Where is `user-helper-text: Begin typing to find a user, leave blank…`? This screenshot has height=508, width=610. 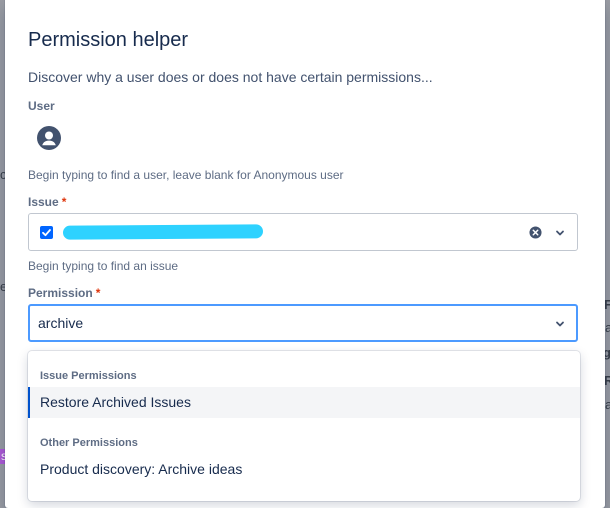
user-helper-text: Begin typing to find a user, leave blank… is located at coordinates (186, 175).